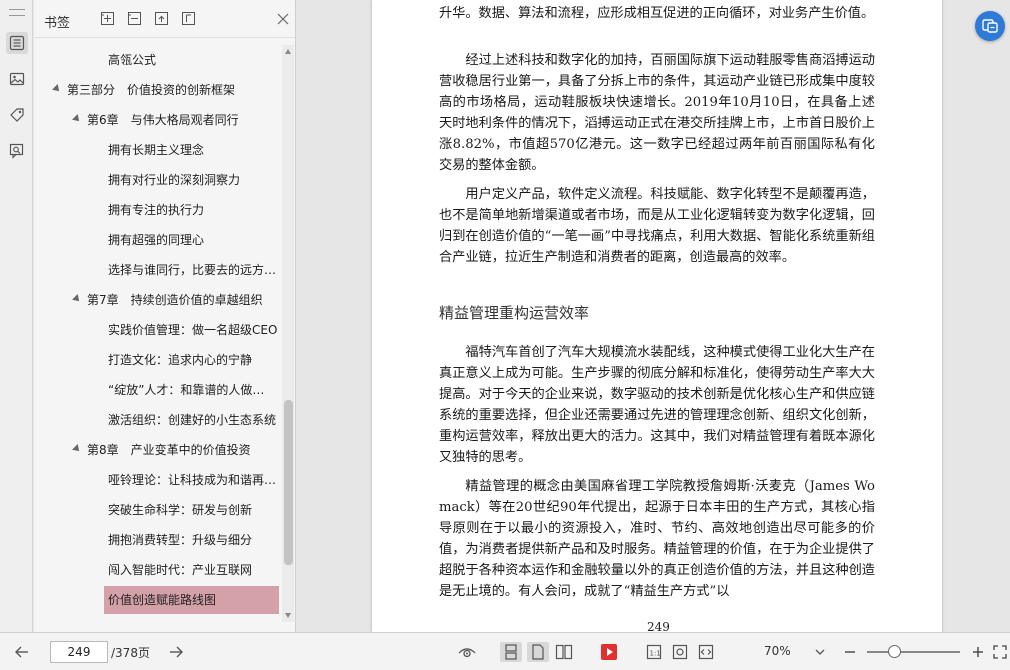  I want to click on zoom-out-icon, so click(850, 652).